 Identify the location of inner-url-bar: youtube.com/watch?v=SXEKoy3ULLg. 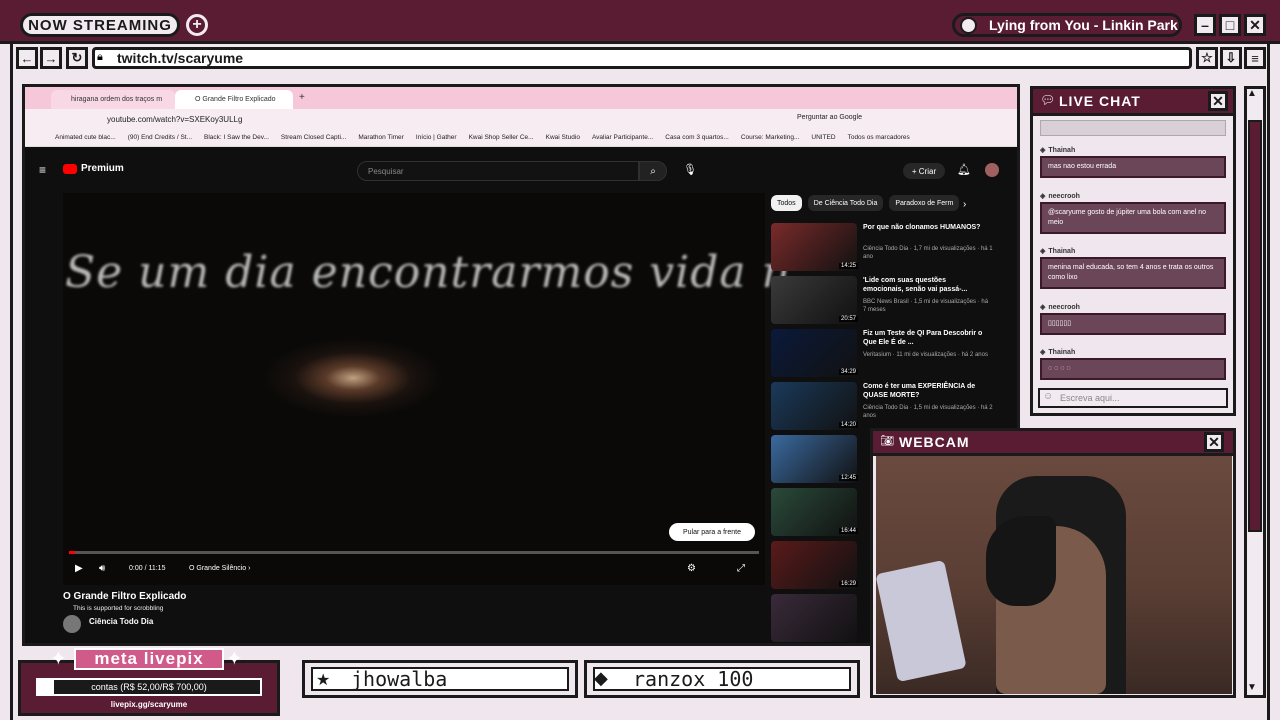
(521, 119).